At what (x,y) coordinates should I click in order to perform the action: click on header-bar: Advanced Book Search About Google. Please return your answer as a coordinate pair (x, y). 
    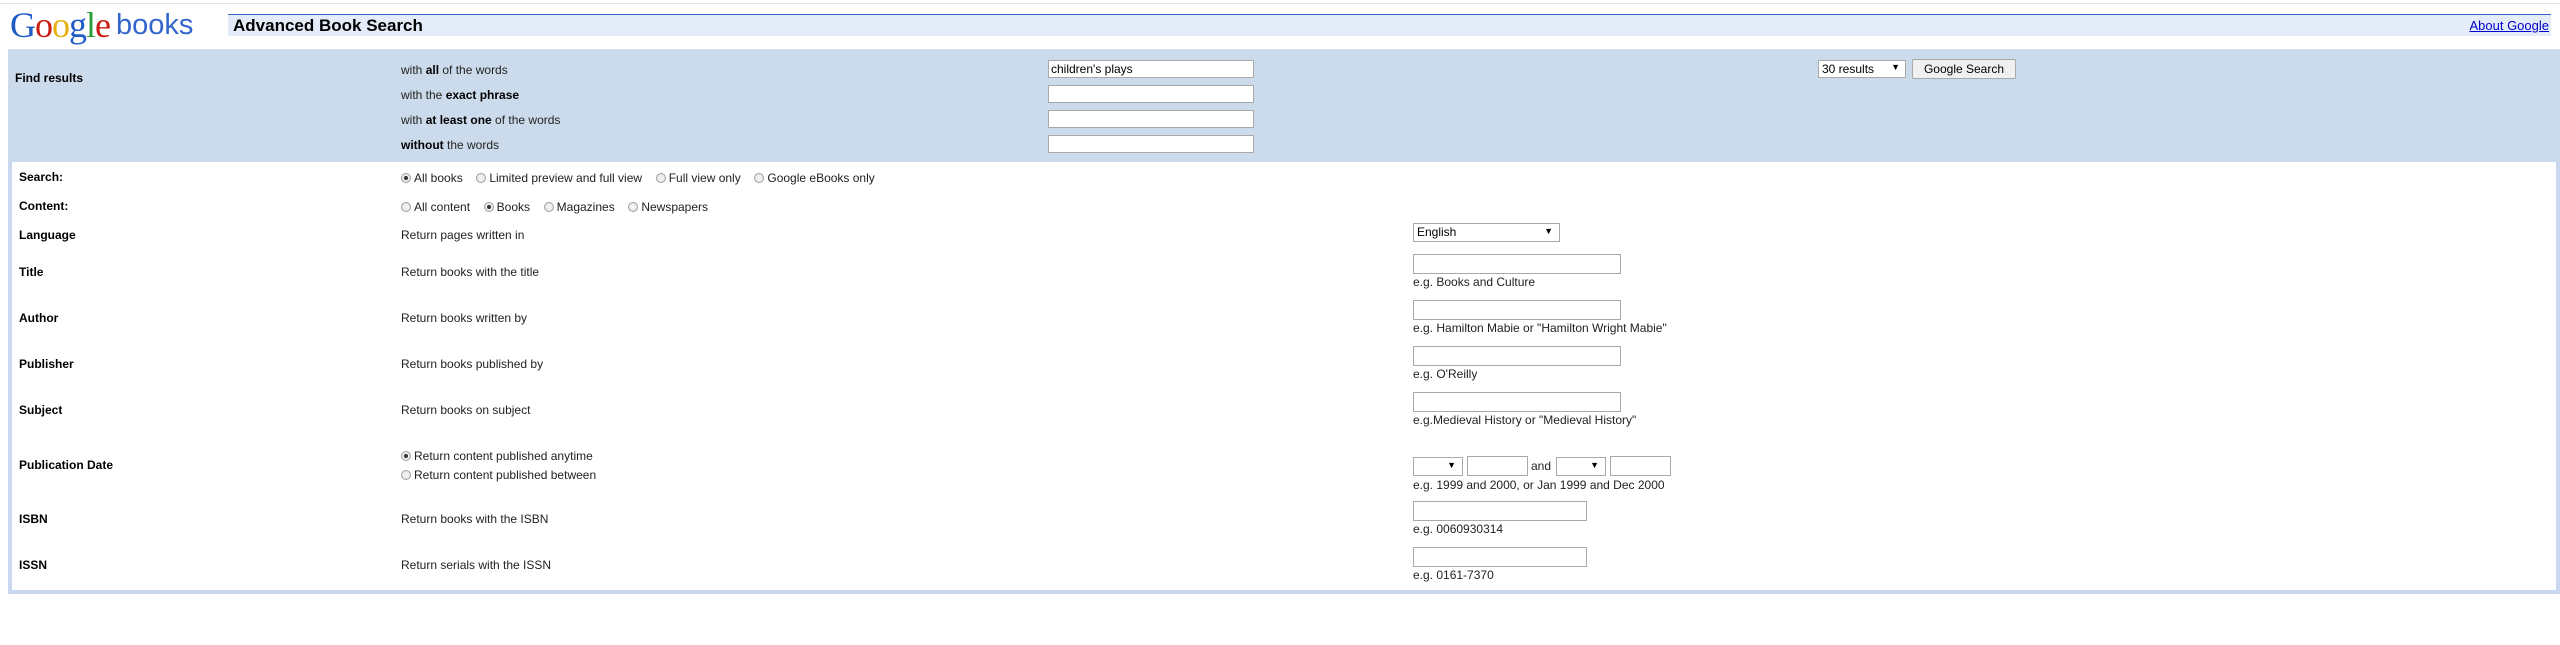
    Looking at the image, I should click on (1389, 25).